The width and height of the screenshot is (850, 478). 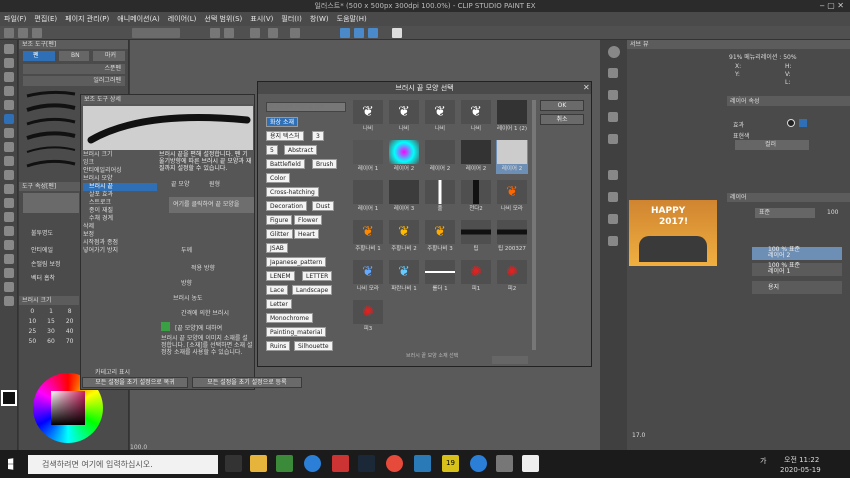 I want to click on nav-zoom: 17.0, so click(x=638, y=435).